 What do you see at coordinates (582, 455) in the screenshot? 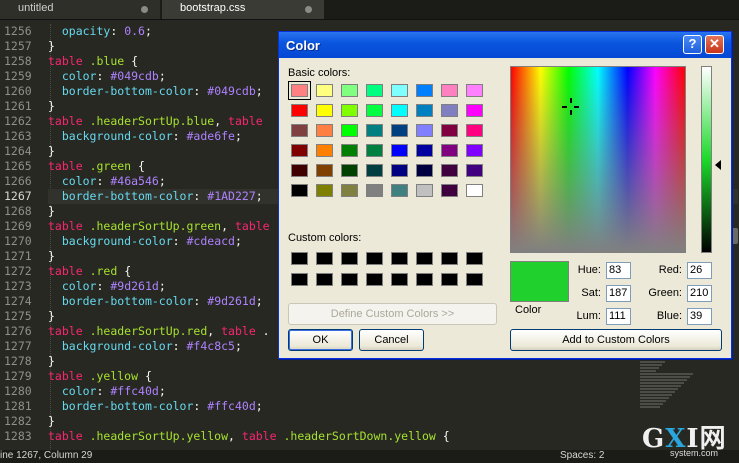
I see `indentation-setting: Spaces: 2` at bounding box center [582, 455].